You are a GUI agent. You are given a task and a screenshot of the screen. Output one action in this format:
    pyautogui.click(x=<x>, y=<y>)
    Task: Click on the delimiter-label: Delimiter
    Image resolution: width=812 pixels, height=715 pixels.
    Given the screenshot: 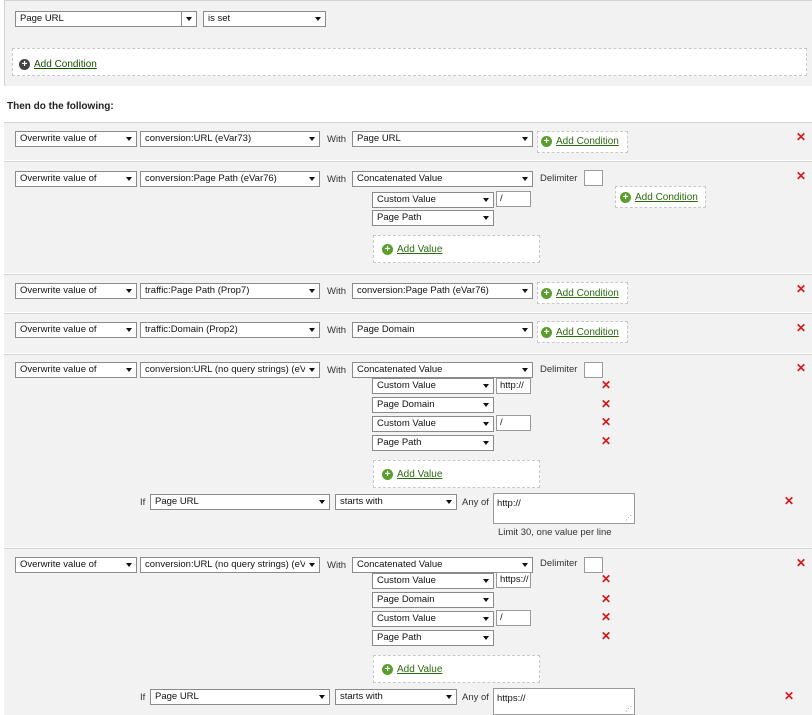 What is the action you would take?
    pyautogui.click(x=559, y=178)
    